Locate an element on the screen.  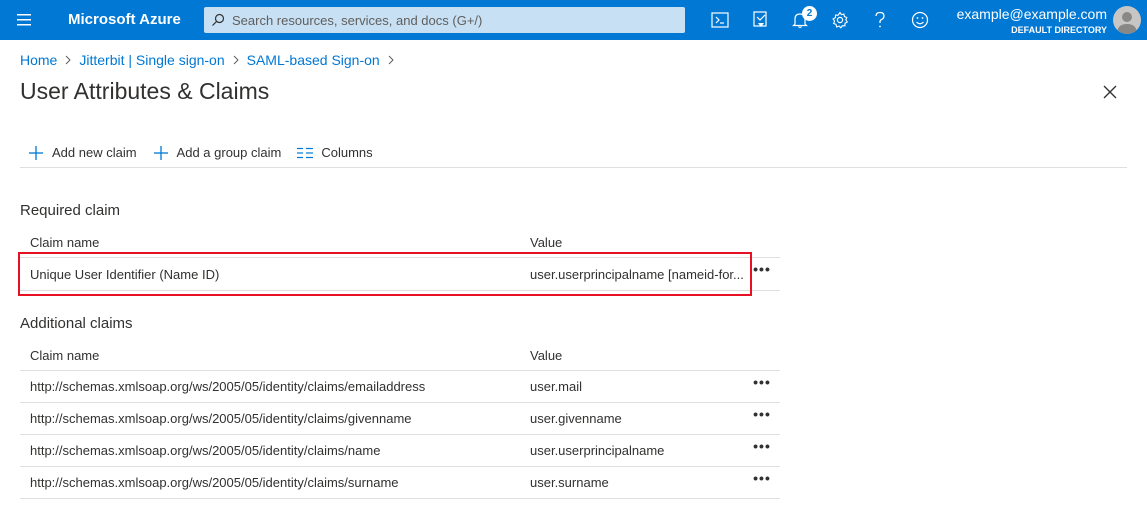
claim-value-cell: user.userprincipalname is located at coordinates (597, 450).